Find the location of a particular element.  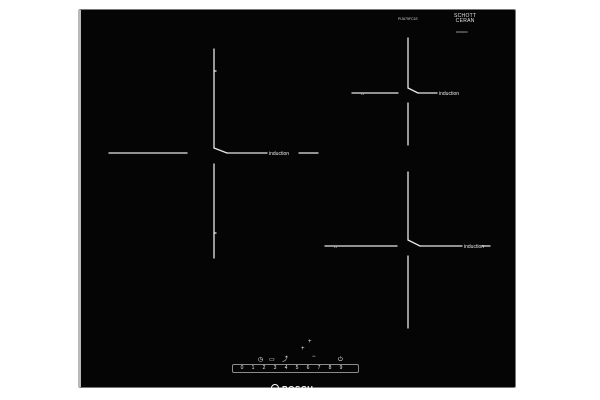

power-icon: ⏻ is located at coordinates (340, 360).